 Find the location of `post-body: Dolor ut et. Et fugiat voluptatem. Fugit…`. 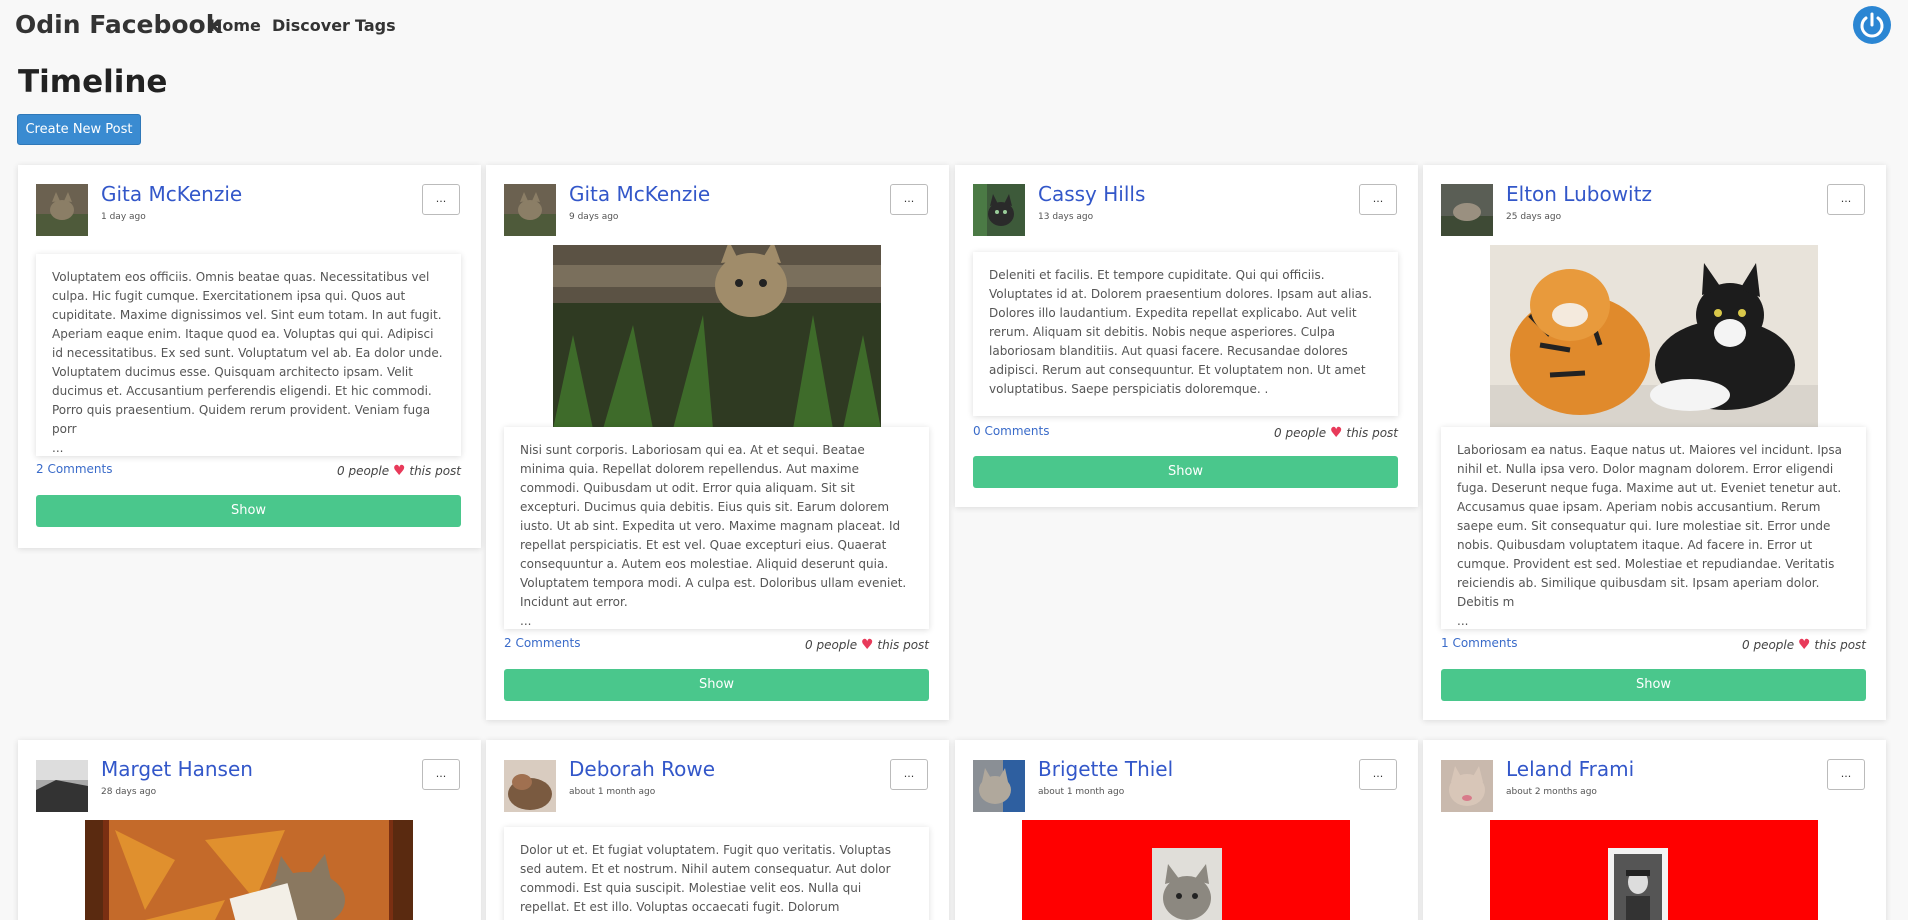

post-body: Dolor ut et. Et fugiat voluptatem. Fugit… is located at coordinates (716, 873).